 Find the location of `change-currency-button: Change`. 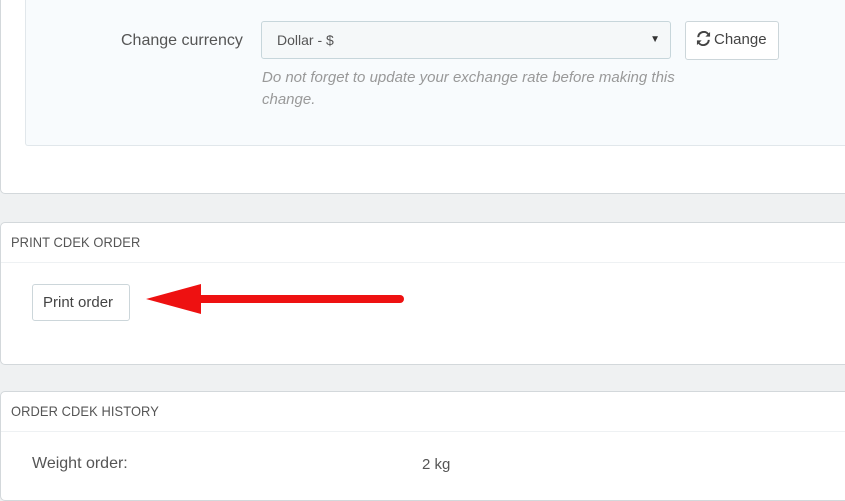

change-currency-button: Change is located at coordinates (732, 40).